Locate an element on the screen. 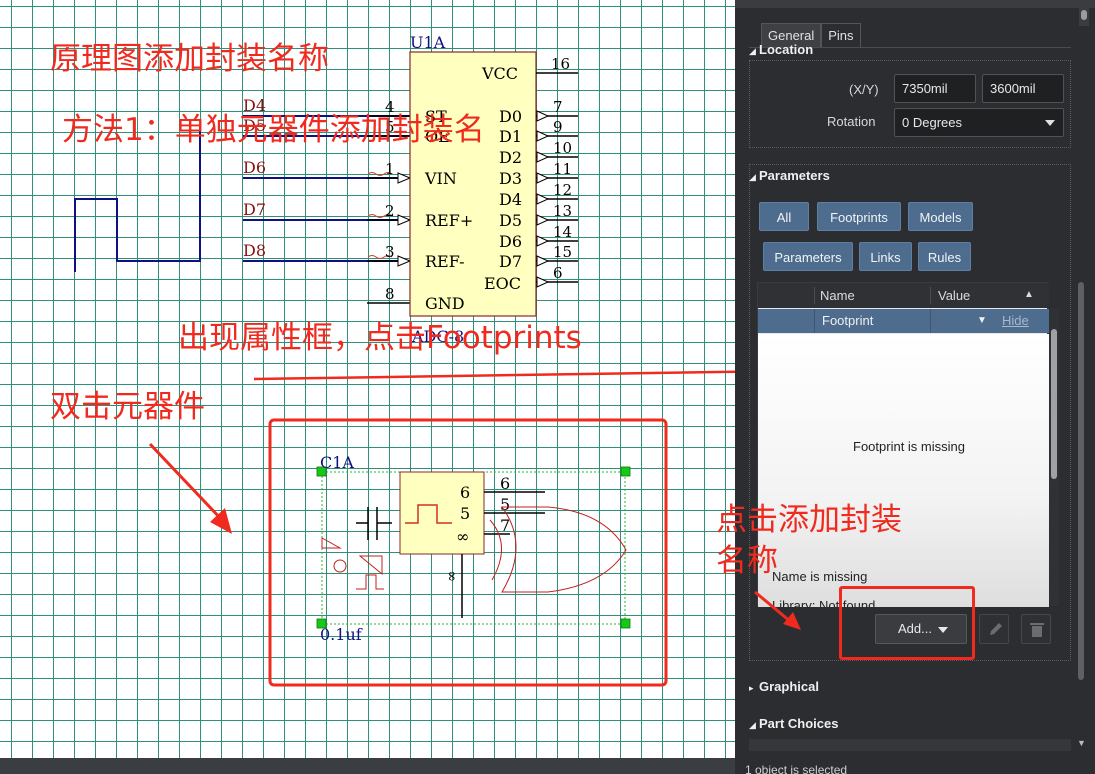 Image resolution: width=1095 pixels, height=774 pixels. svg-text: D3 is located at coordinates (510, 178).